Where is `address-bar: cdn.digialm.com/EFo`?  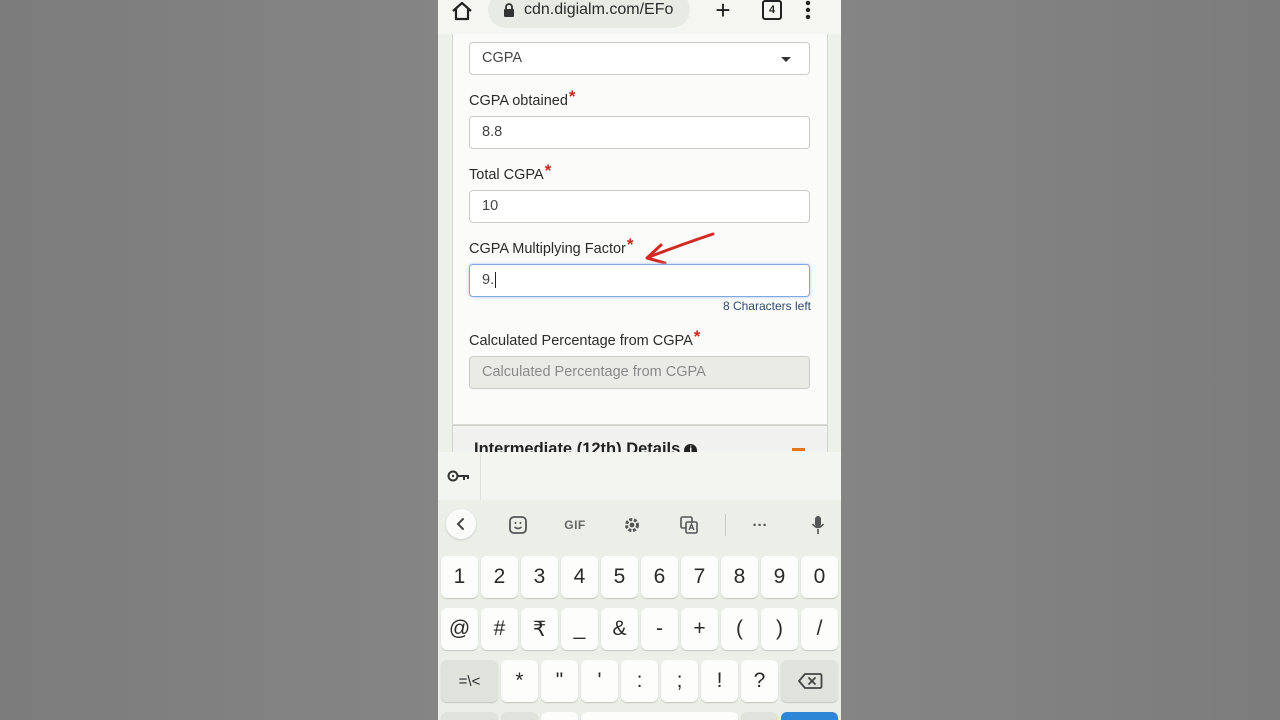
address-bar: cdn.digialm.com/EFo is located at coordinates (589, 14).